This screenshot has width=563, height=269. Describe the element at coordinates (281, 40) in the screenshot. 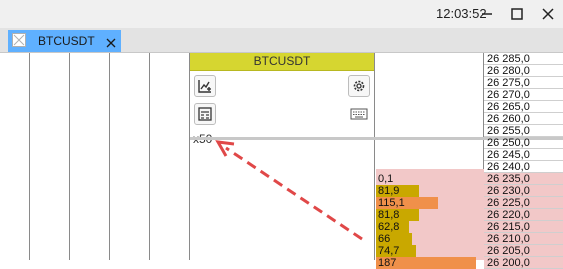

I see `tab-bar: BTCUSDT` at that location.